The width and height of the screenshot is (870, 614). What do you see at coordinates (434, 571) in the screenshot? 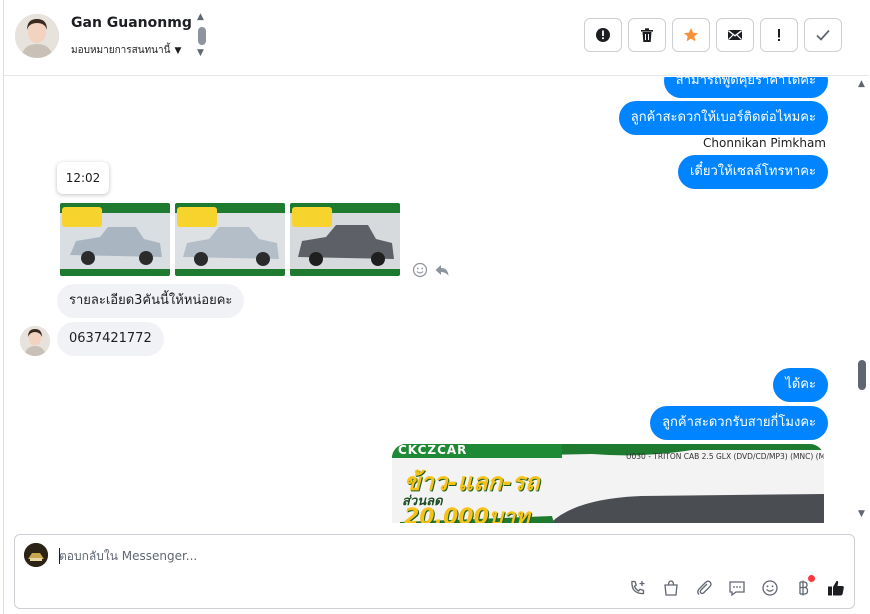
I see `reply-composer` at bounding box center [434, 571].